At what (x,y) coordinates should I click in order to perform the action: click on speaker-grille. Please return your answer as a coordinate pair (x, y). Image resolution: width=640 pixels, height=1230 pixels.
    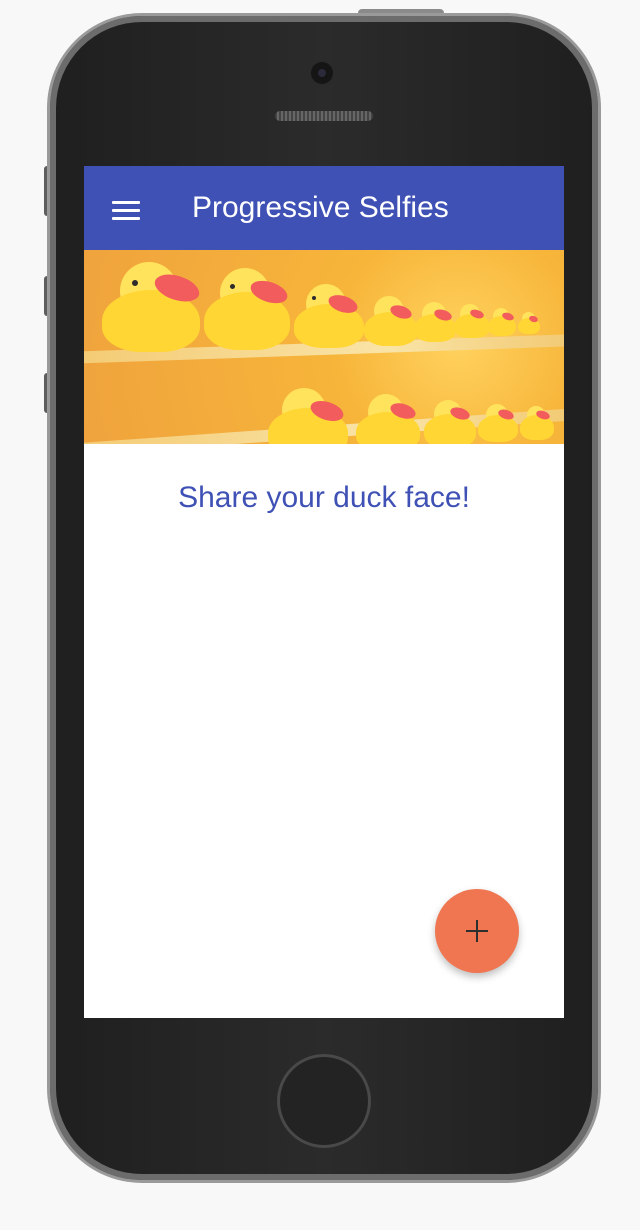
    Looking at the image, I should click on (324, 116).